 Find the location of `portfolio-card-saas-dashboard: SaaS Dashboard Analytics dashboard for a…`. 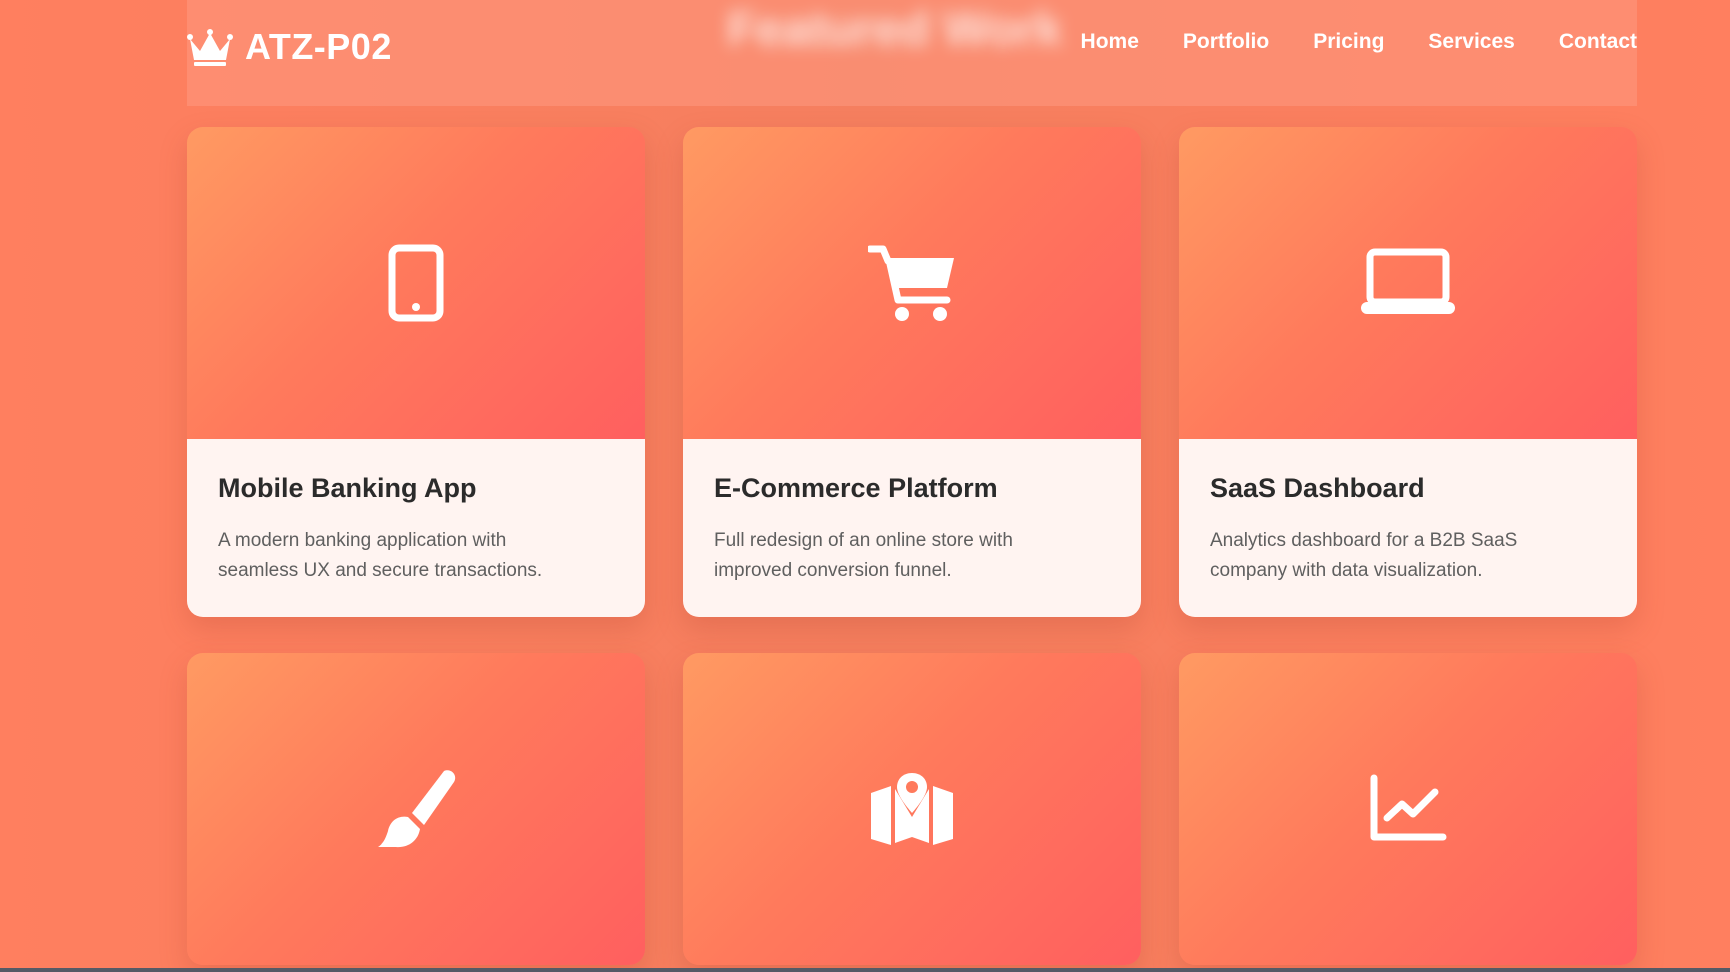

portfolio-card-saas-dashboard: SaaS Dashboard Analytics dashboard for a… is located at coordinates (1408, 372).